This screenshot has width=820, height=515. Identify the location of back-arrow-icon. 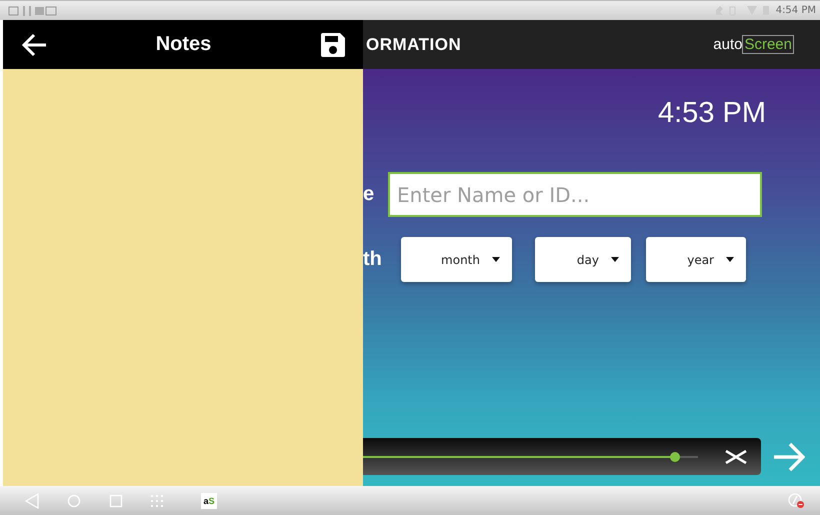
(35, 44).